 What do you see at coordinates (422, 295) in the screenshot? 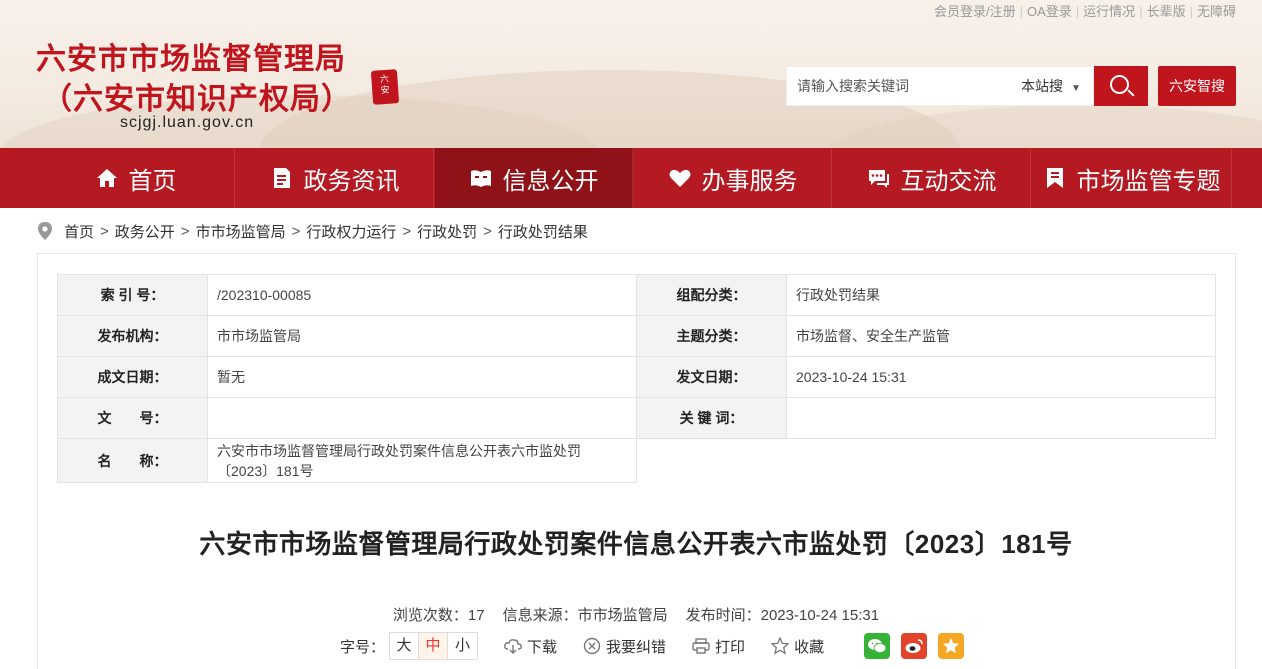
I see `meta-value: /202310-00085` at bounding box center [422, 295].